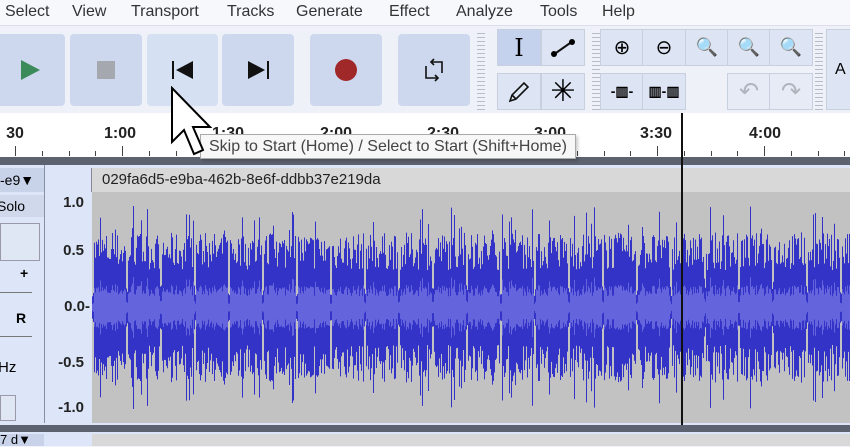 This screenshot has width=850, height=447. I want to click on zoom-out-button: ⊖, so click(664, 47).